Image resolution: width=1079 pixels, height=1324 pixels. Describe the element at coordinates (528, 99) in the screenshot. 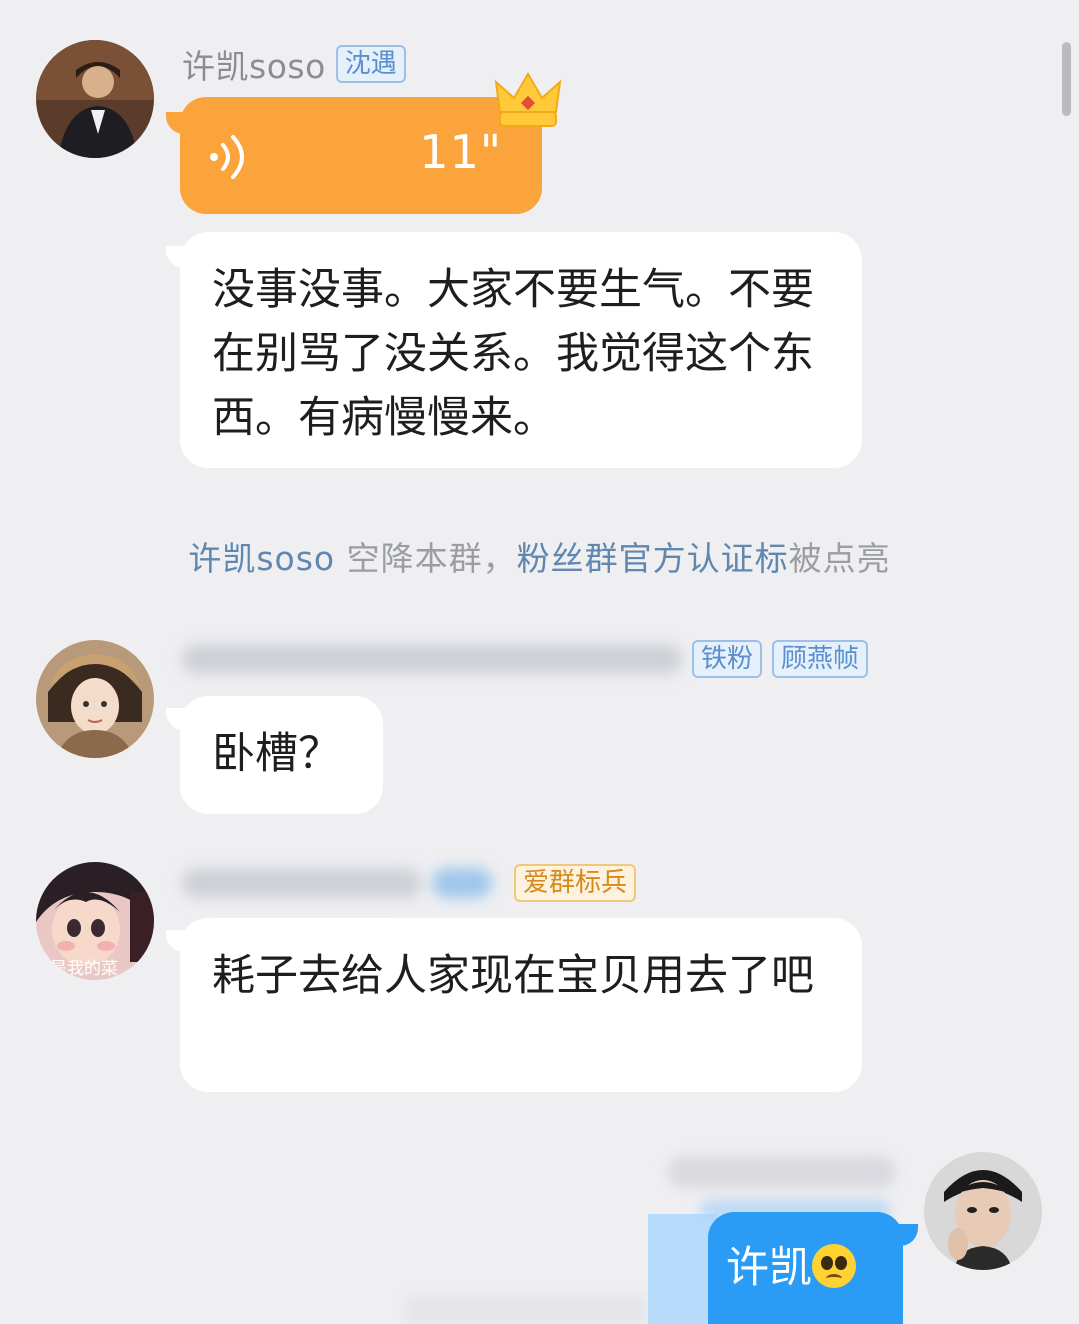

I see `crown-icon` at that location.